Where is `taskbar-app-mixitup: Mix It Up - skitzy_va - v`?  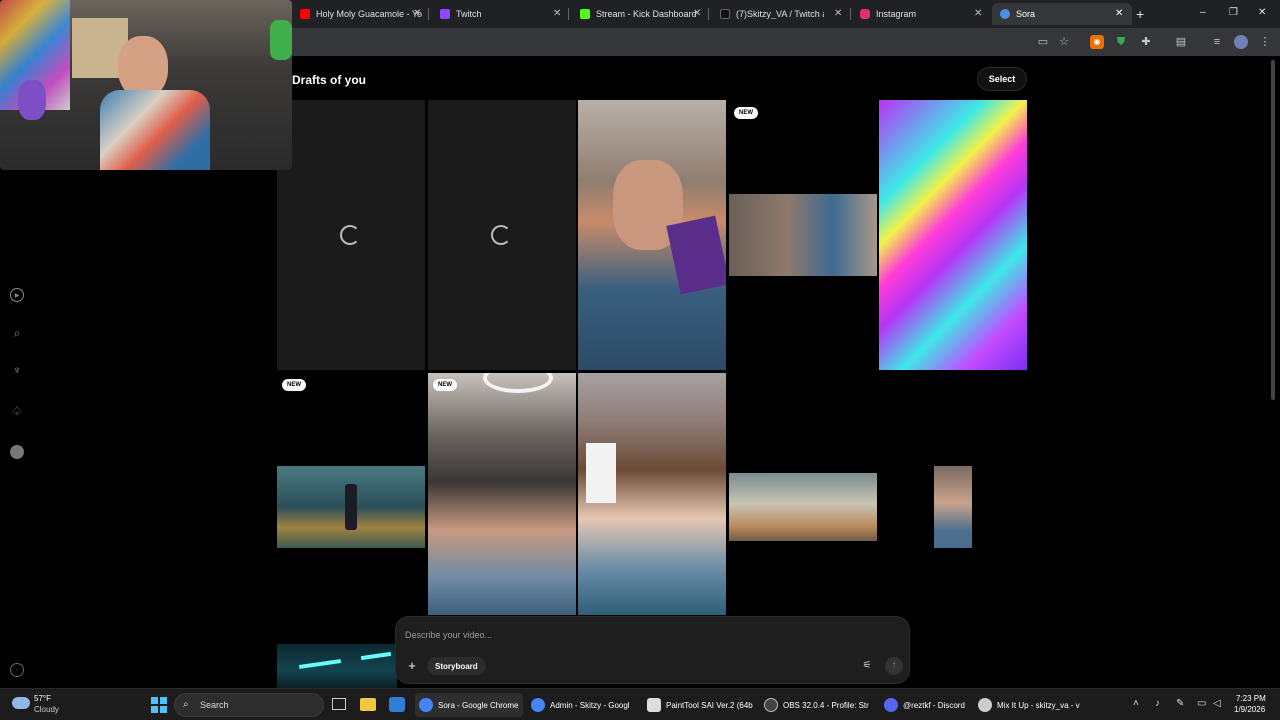 taskbar-app-mixitup: Mix It Up - skitzy_va - v is located at coordinates (1031, 705).